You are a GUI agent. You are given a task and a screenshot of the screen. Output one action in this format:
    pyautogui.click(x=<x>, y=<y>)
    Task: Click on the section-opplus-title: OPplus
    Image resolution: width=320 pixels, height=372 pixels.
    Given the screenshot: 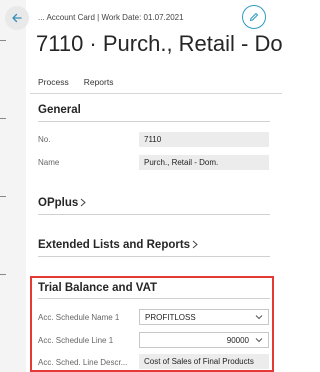 What is the action you would take?
    pyautogui.click(x=62, y=203)
    